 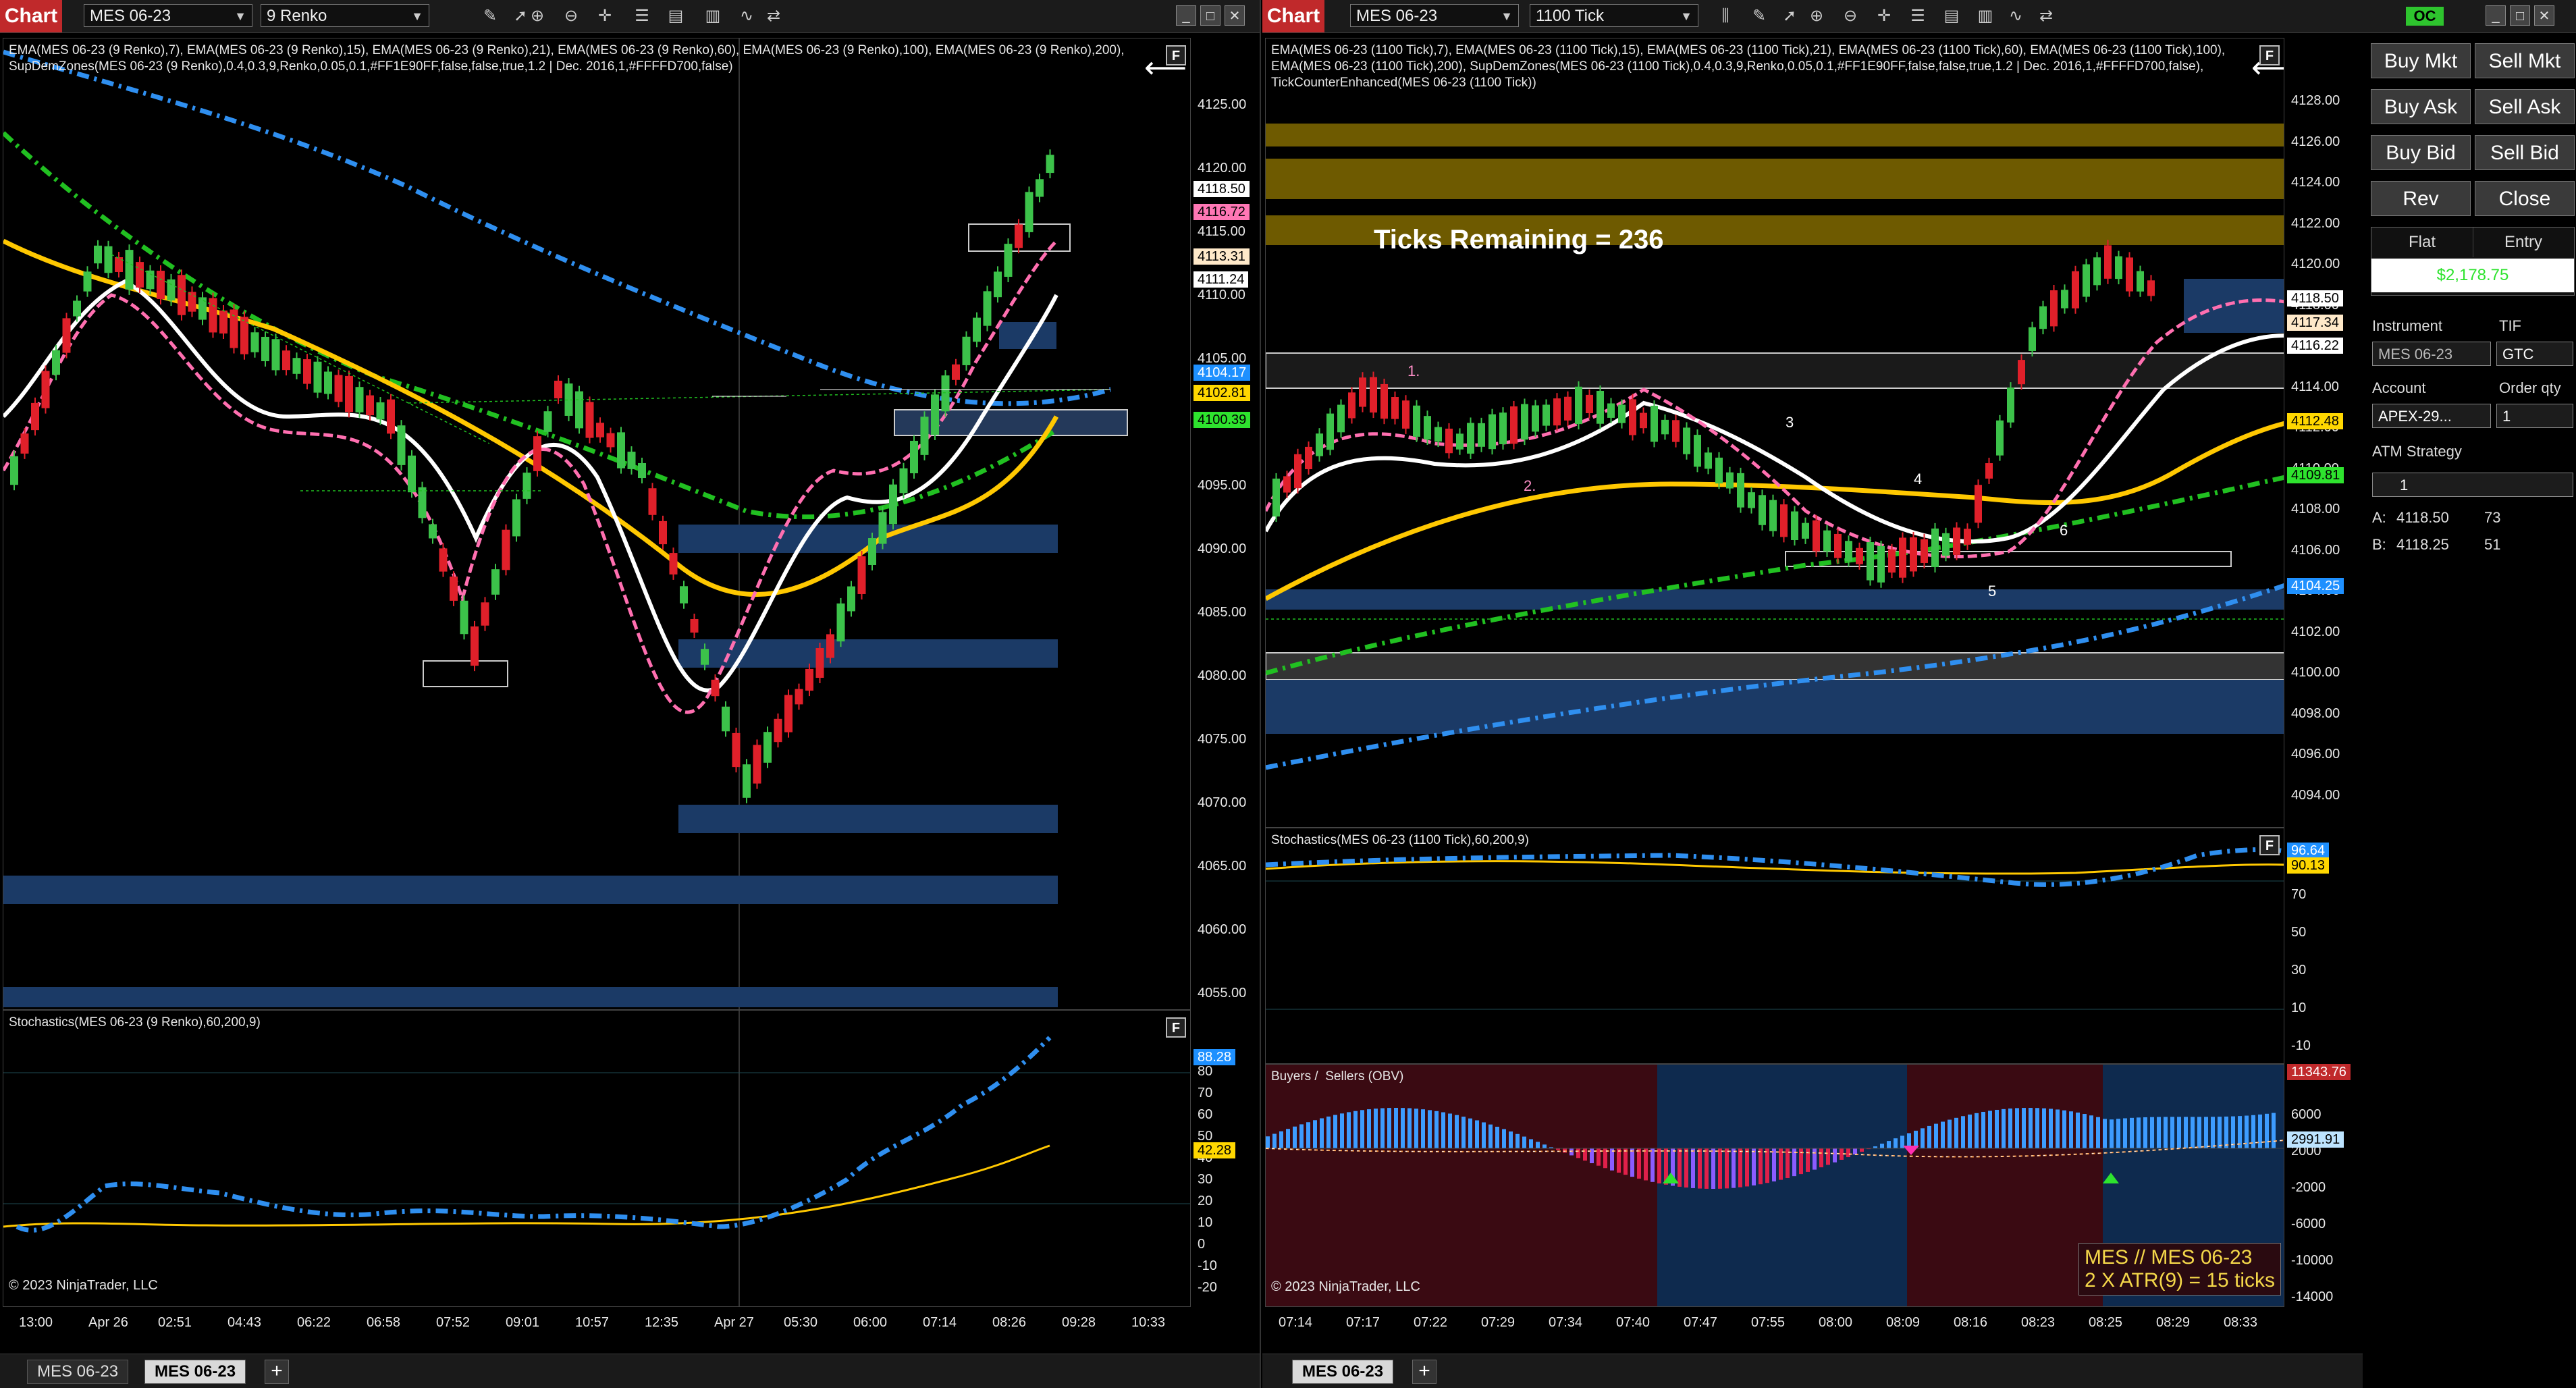 What do you see at coordinates (1176, 55) in the screenshot?
I see `left-format-button: F` at bounding box center [1176, 55].